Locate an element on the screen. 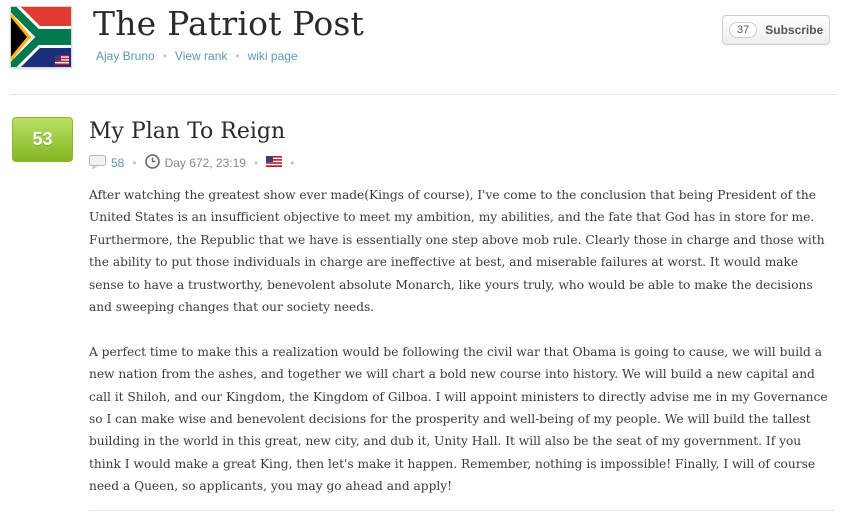  article-meta: 58 • Day 672, 23:19 • • is located at coordinates (195, 163).